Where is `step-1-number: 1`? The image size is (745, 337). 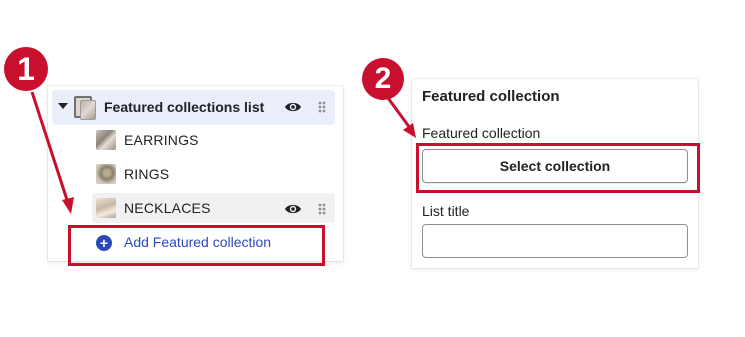
step-1-number: 1 is located at coordinates (26, 69).